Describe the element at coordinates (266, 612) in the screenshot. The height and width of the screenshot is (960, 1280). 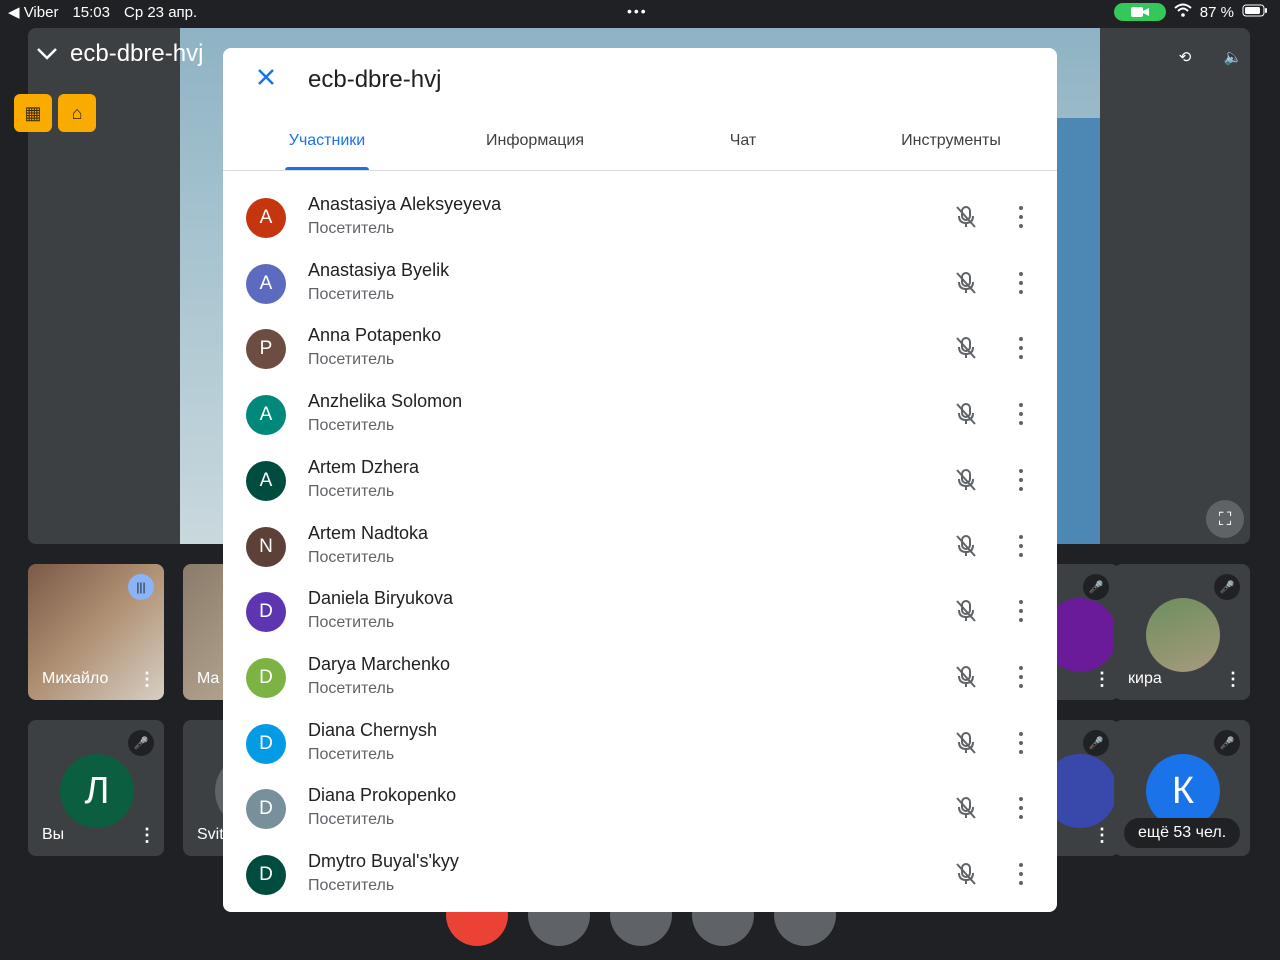
I see `participant-avatar: D` at that location.